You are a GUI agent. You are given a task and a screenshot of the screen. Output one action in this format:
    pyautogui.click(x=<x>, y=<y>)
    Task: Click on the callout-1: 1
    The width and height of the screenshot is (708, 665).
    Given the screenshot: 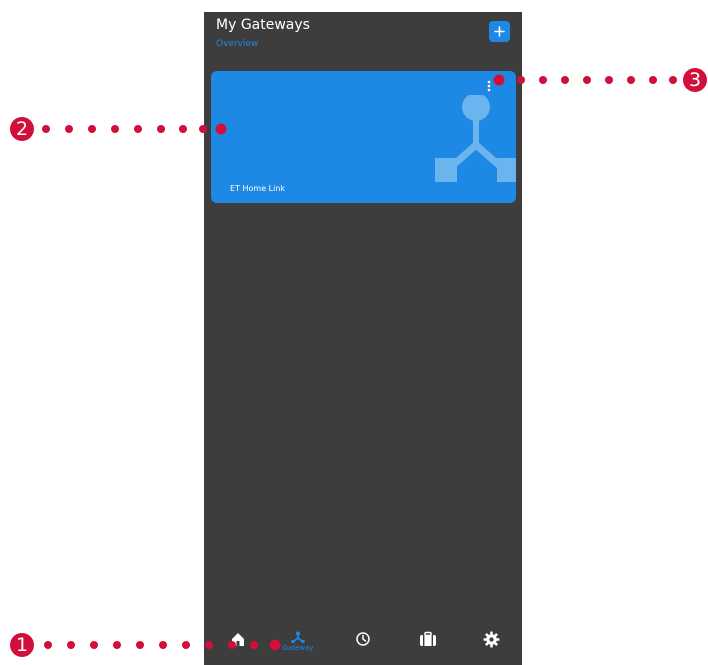 What is the action you would take?
    pyautogui.click(x=22, y=645)
    